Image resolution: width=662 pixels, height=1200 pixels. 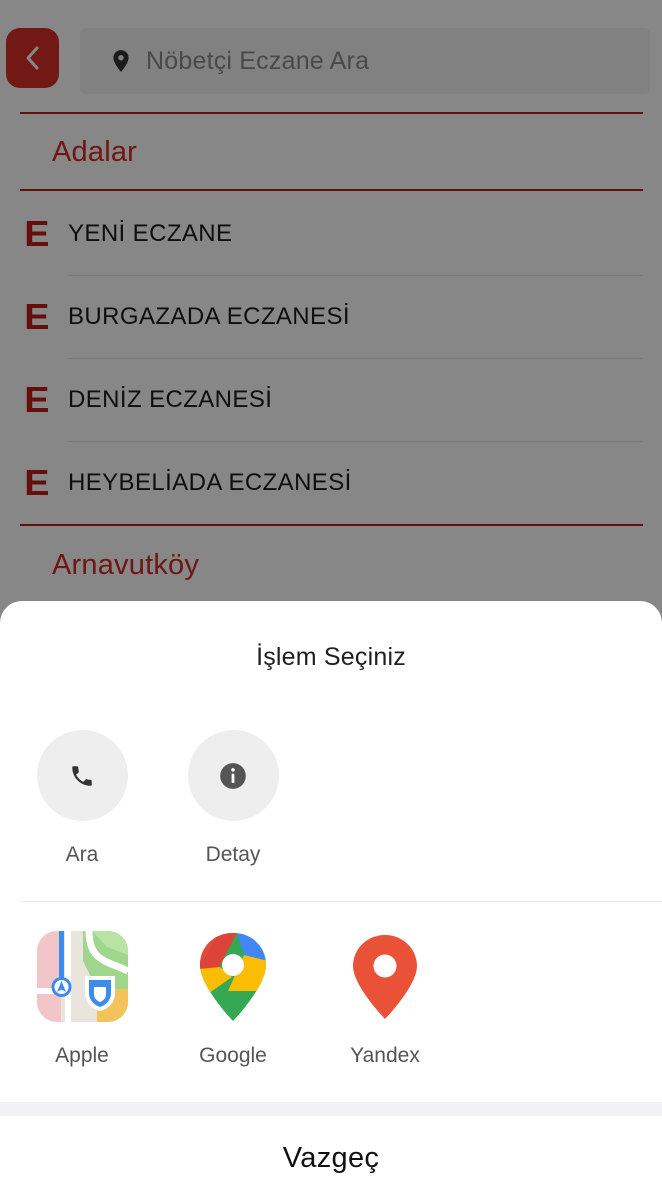 I want to click on google-maps-icon, so click(x=233, y=977).